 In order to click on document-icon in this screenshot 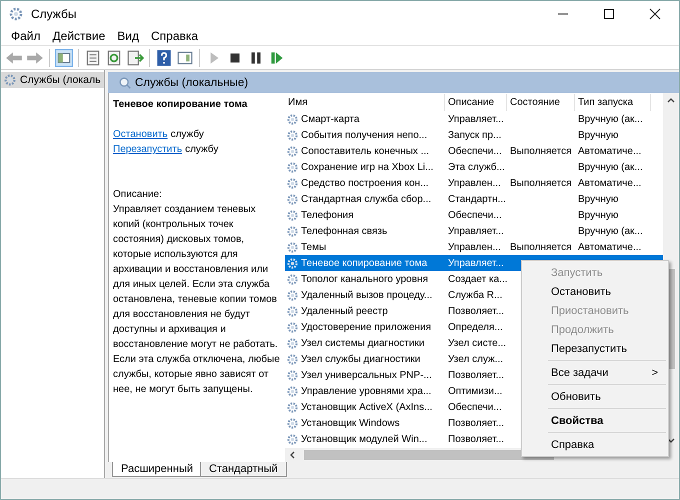, I will do `click(93, 57)`.